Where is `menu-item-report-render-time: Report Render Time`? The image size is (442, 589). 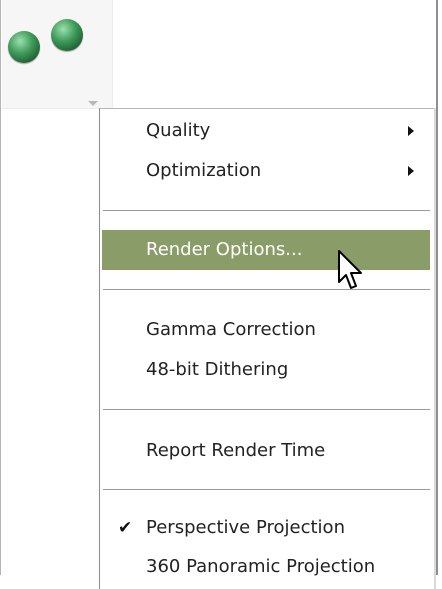 menu-item-report-render-time: Report Render Time is located at coordinates (265, 451).